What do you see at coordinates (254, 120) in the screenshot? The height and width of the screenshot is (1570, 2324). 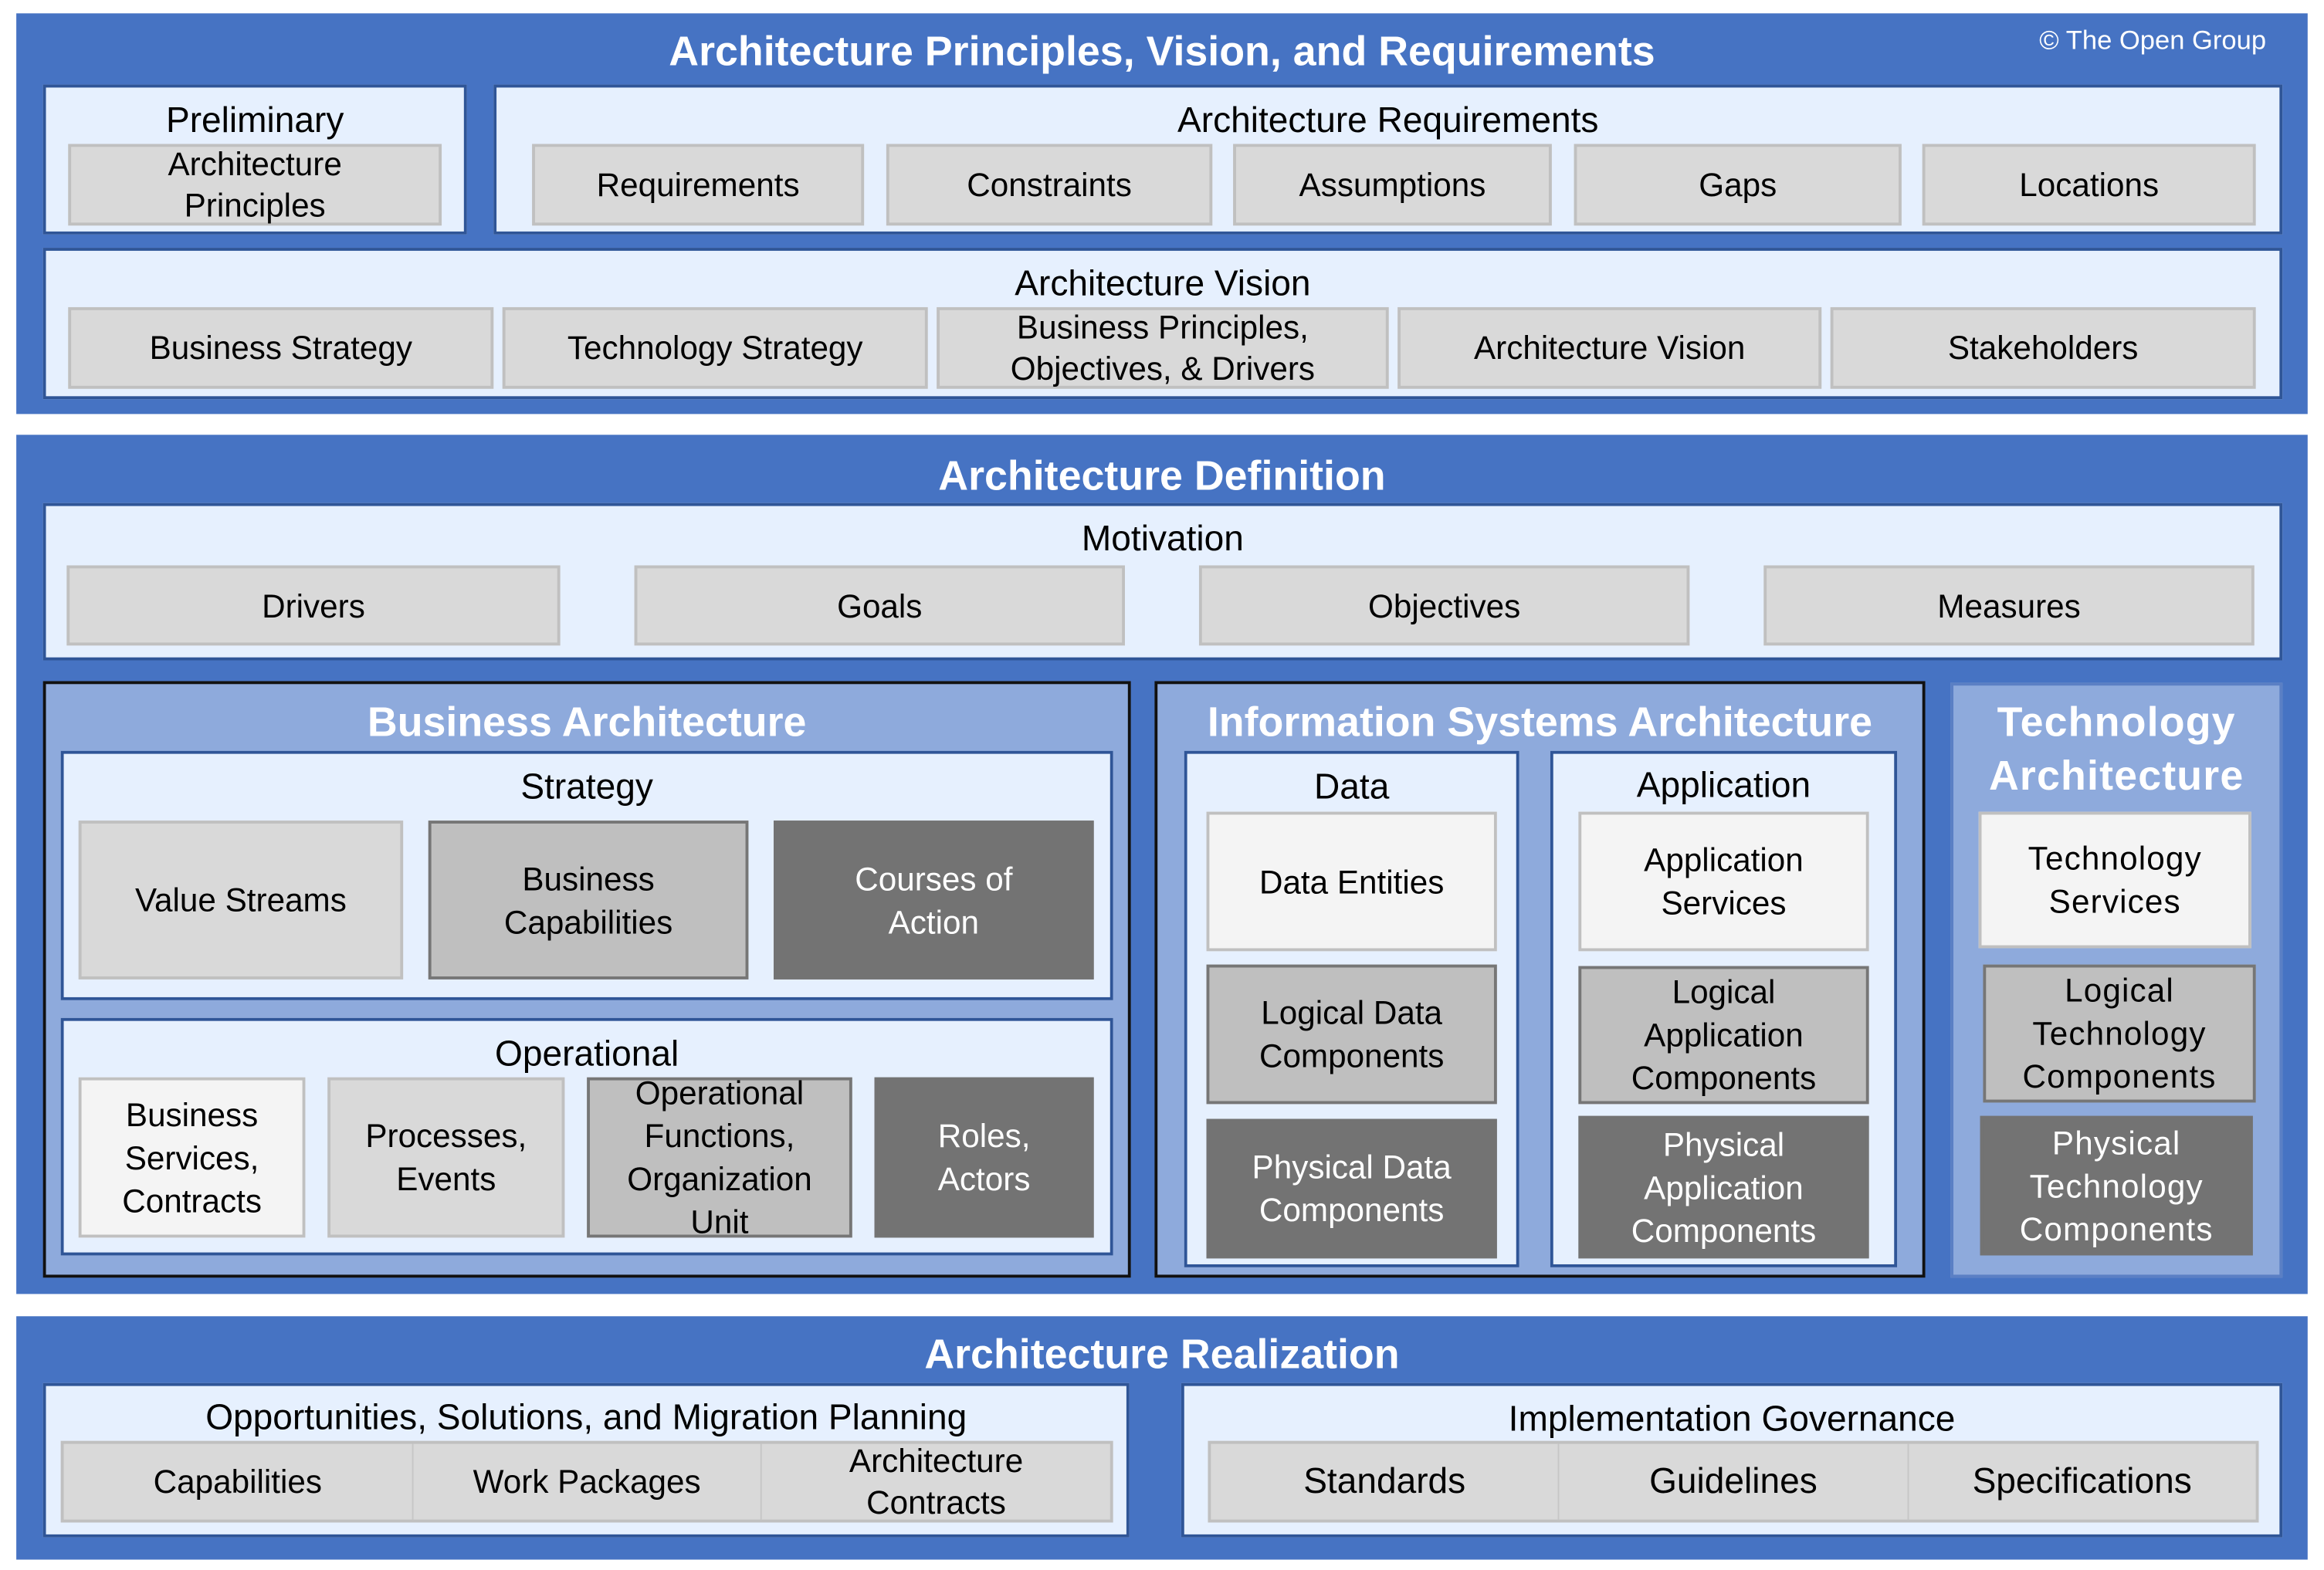 I see `panel-label: Preliminary` at bounding box center [254, 120].